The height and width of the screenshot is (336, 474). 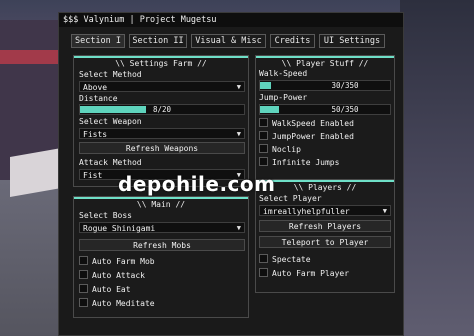 I want to click on player-stuff-header: \\ Player Stuff //, so click(x=325, y=63).